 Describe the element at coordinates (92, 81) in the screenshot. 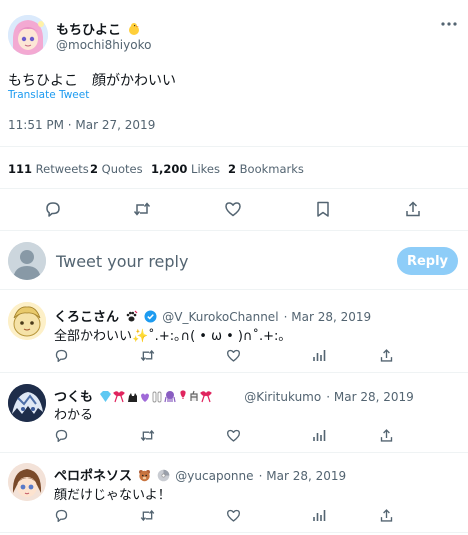

I see `tweet-text: もちひよこ 顔がかわいい` at that location.